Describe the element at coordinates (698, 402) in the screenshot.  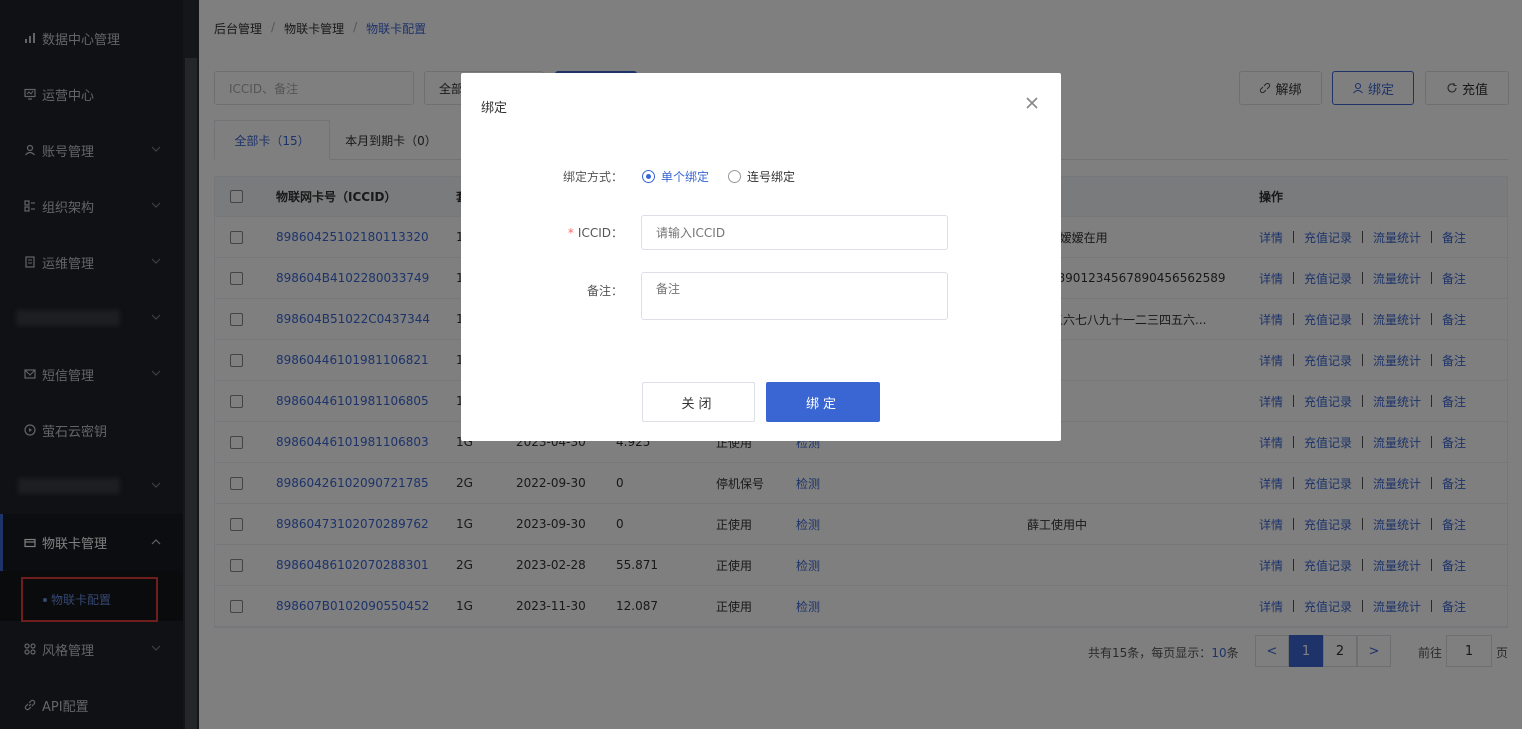
I see `close-button: 关闭` at that location.